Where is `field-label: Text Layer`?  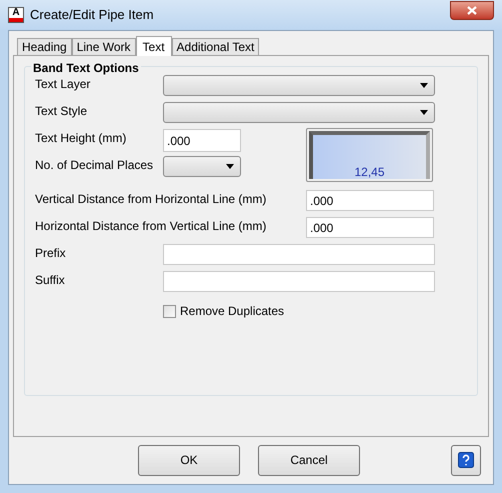
field-label: Text Layer is located at coordinates (63, 84).